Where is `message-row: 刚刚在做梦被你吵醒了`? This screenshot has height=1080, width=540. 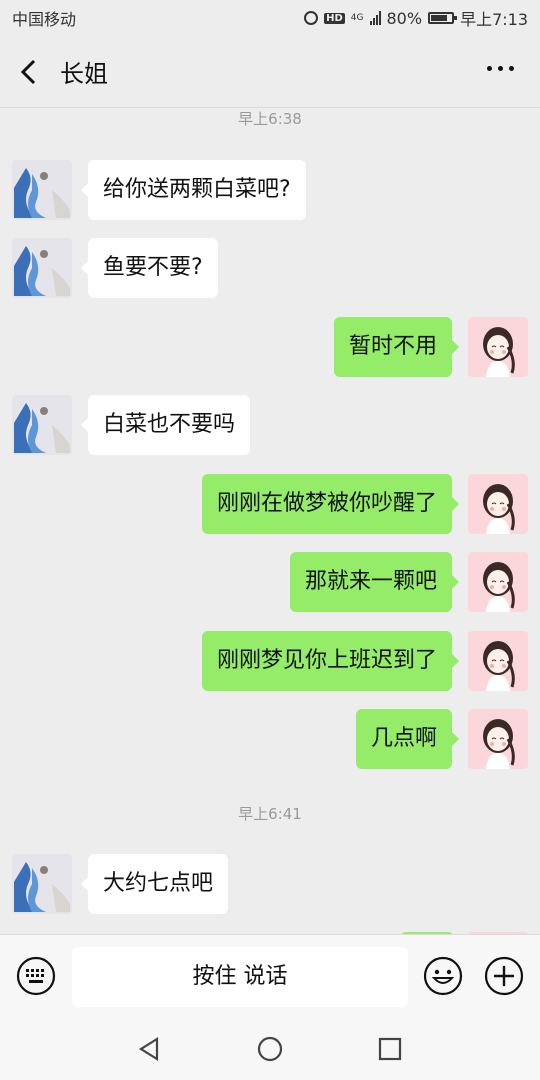
message-row: 刚刚在做梦被你吵醒了 is located at coordinates (270, 505).